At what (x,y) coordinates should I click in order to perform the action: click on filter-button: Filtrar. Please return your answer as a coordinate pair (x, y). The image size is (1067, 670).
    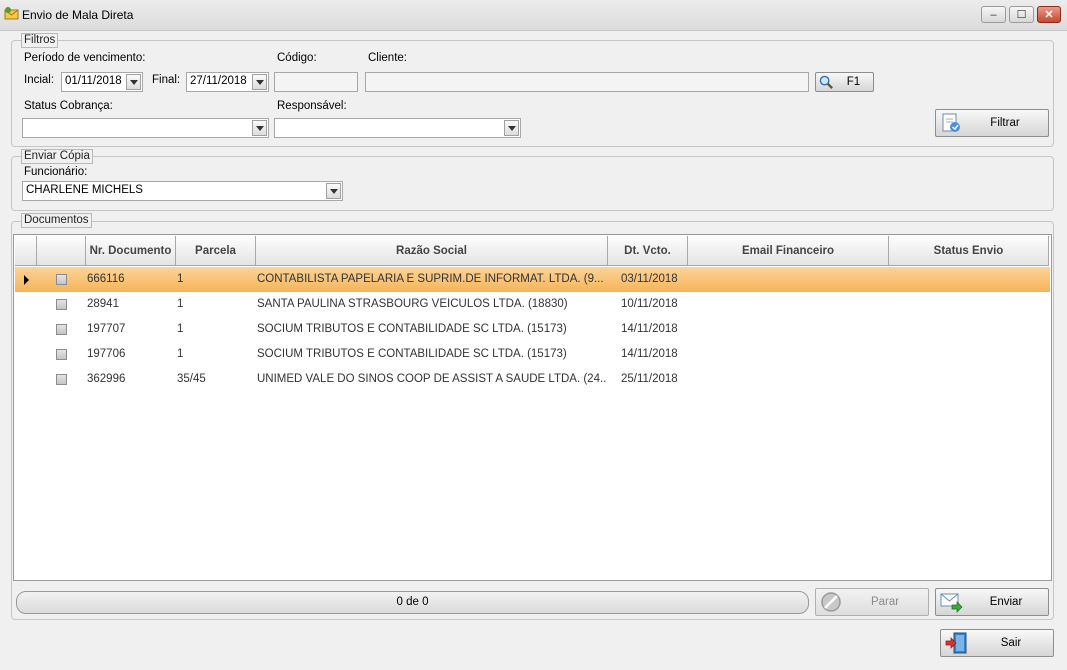
    Looking at the image, I should click on (992, 123).